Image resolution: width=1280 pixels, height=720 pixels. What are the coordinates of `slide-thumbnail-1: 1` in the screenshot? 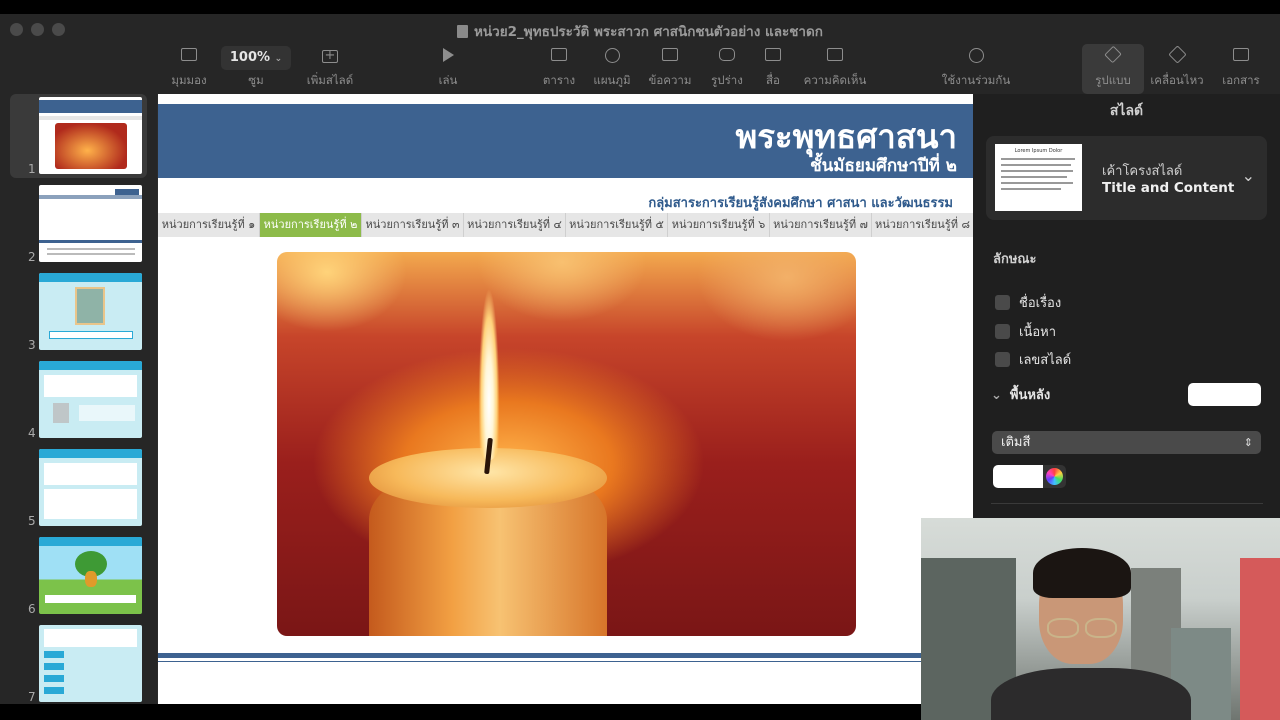 It's located at (78, 136).